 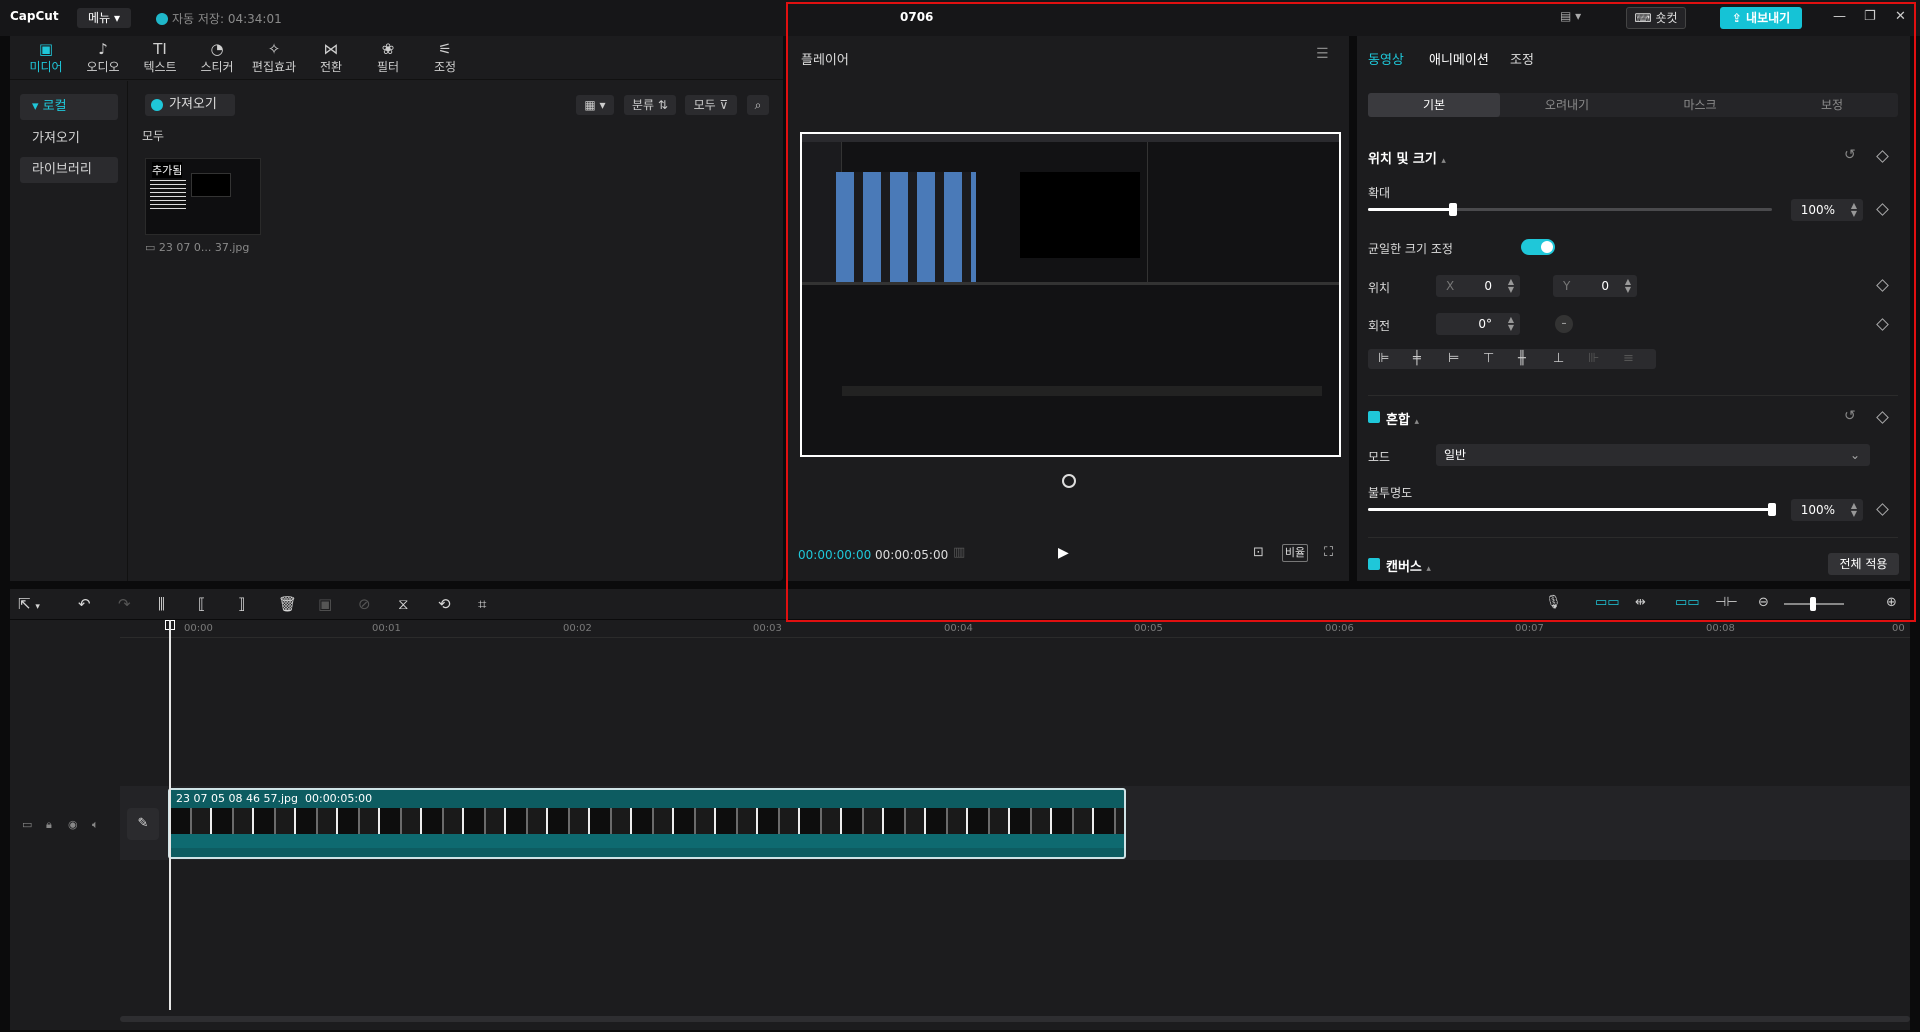 I want to click on zoom-fit-icon: ⊡, so click(x=1258, y=552).